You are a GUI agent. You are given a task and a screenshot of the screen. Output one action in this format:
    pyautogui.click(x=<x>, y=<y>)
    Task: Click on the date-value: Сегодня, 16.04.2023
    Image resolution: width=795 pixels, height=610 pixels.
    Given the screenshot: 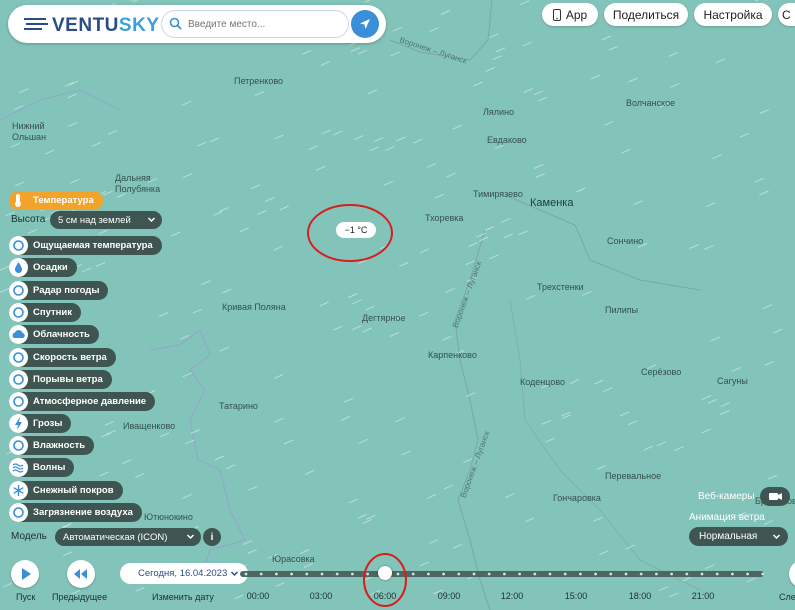 What is the action you would take?
    pyautogui.click(x=183, y=573)
    